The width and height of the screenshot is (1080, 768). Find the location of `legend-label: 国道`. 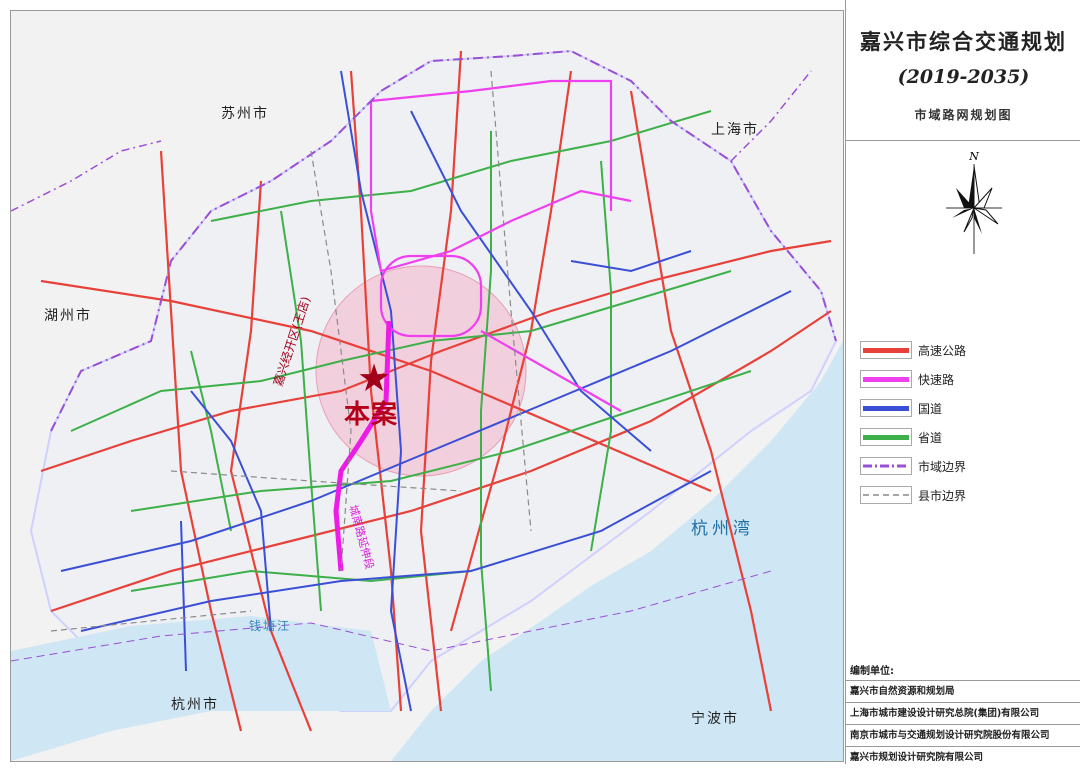

legend-label: 国道 is located at coordinates (930, 408).